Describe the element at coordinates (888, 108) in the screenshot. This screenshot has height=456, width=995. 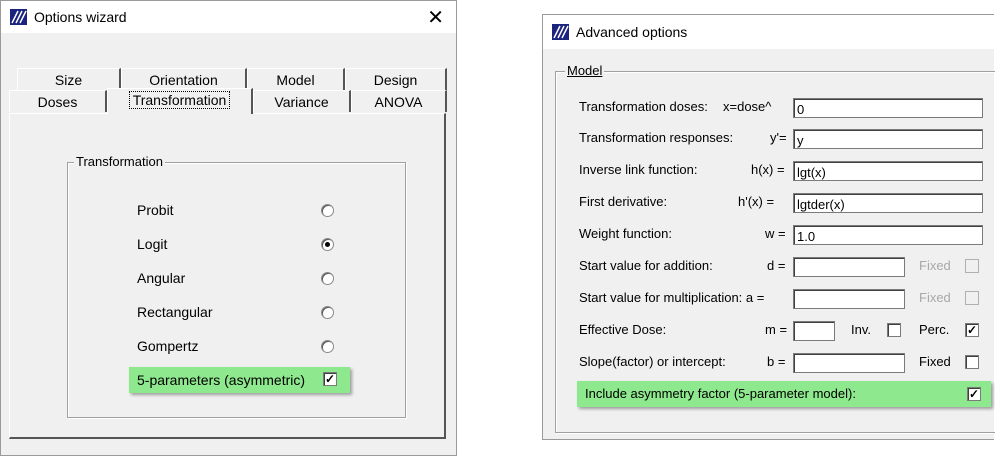
I see `transform-doses-input` at that location.